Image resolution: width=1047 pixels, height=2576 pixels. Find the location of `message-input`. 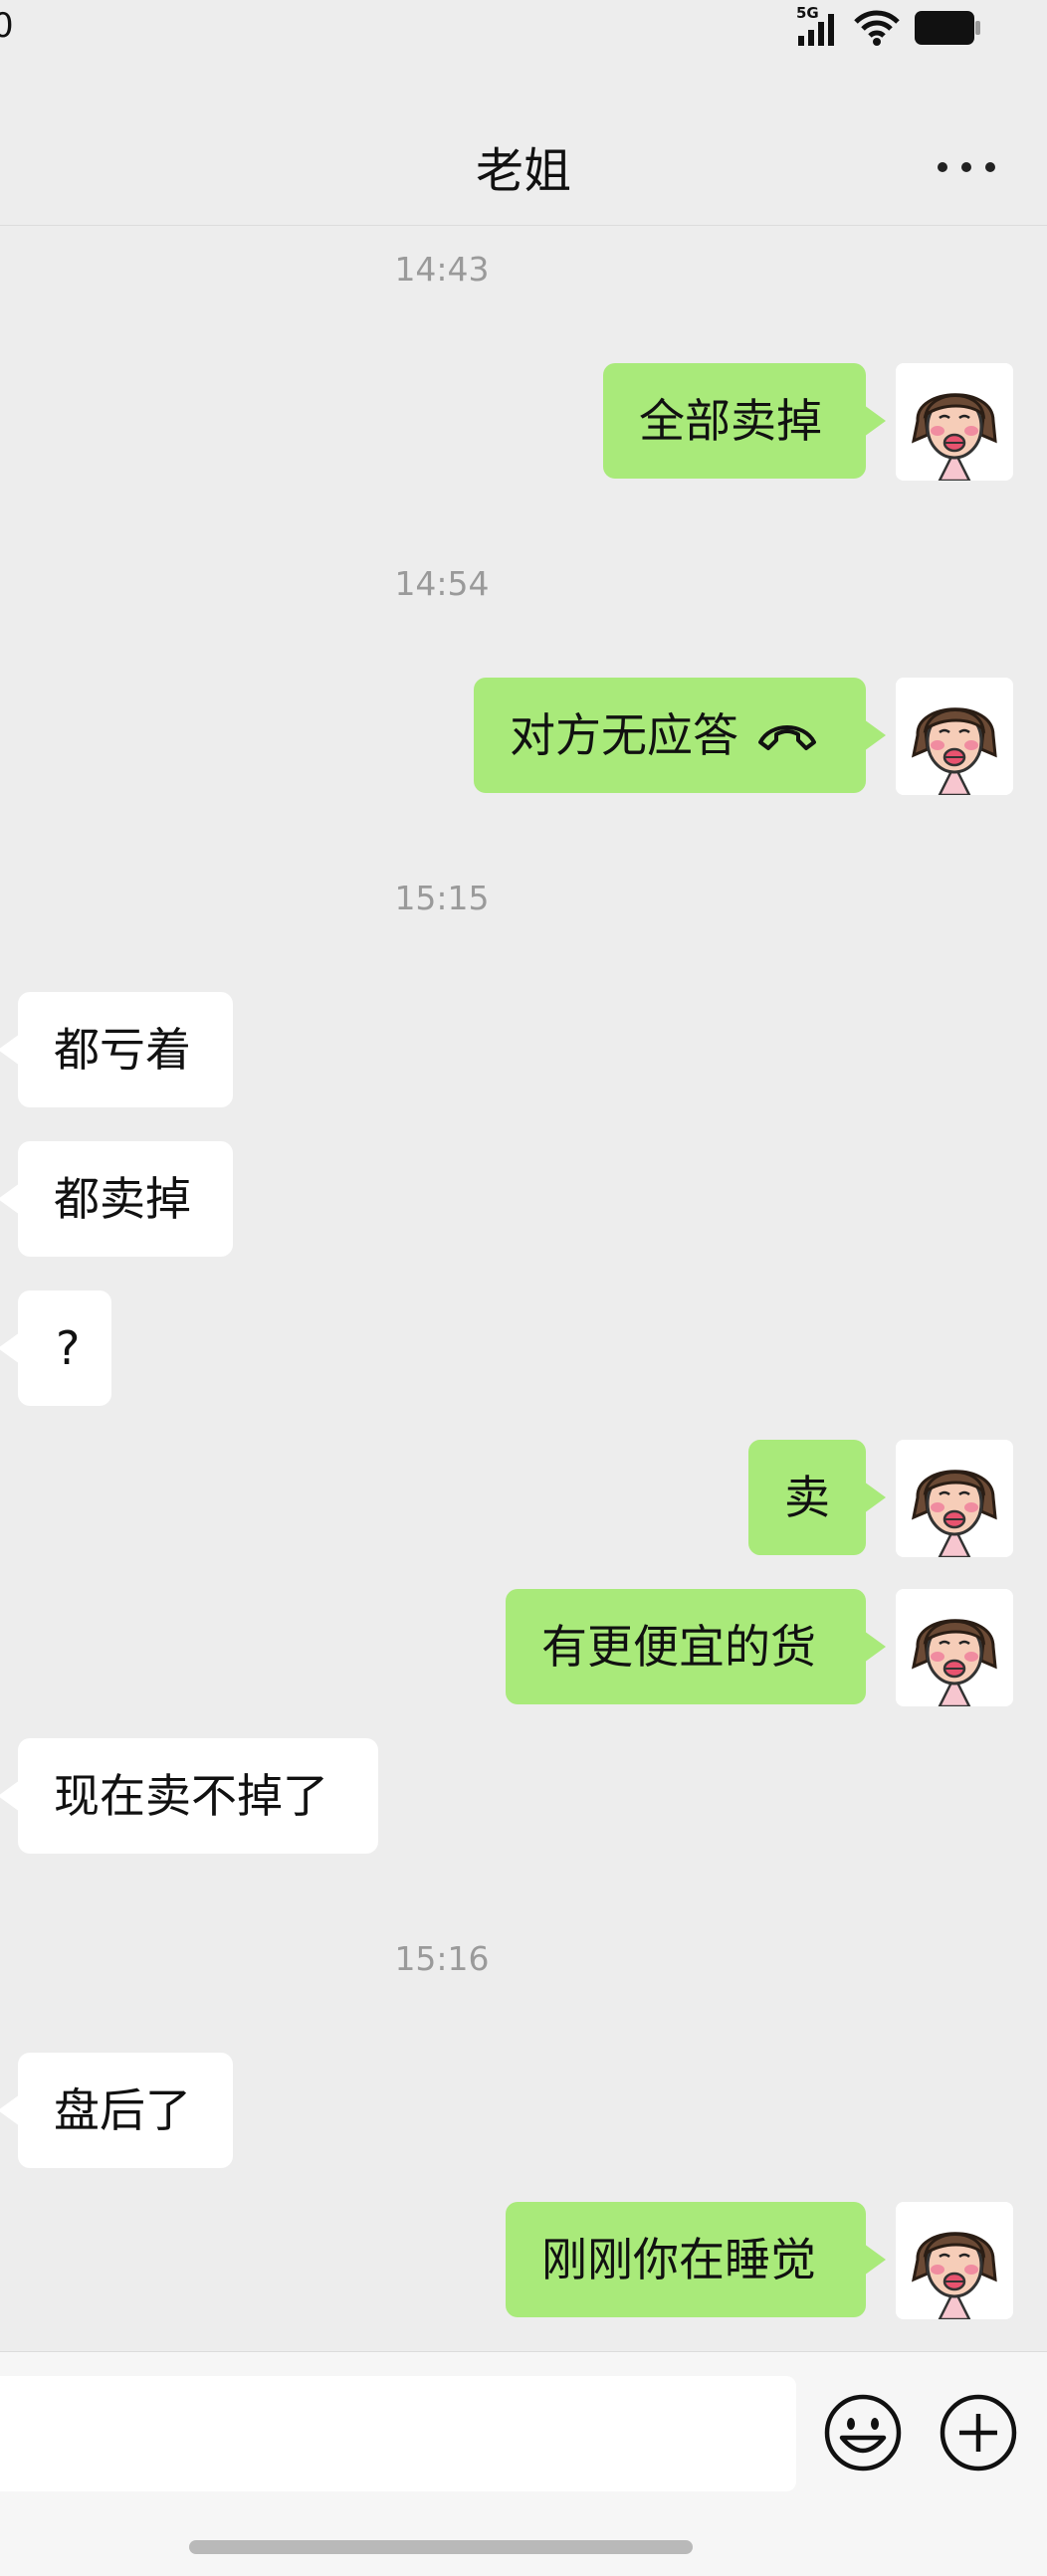

message-input is located at coordinates (398, 2433).